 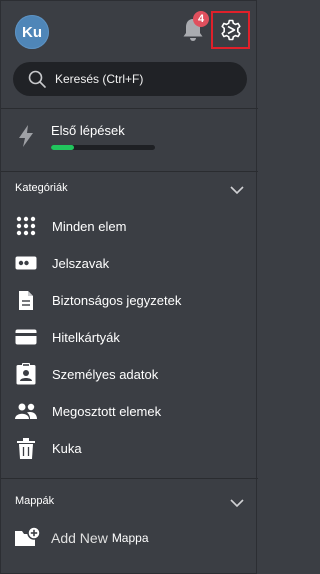 I want to click on categories-header: Kategóriák, so click(x=130, y=191).